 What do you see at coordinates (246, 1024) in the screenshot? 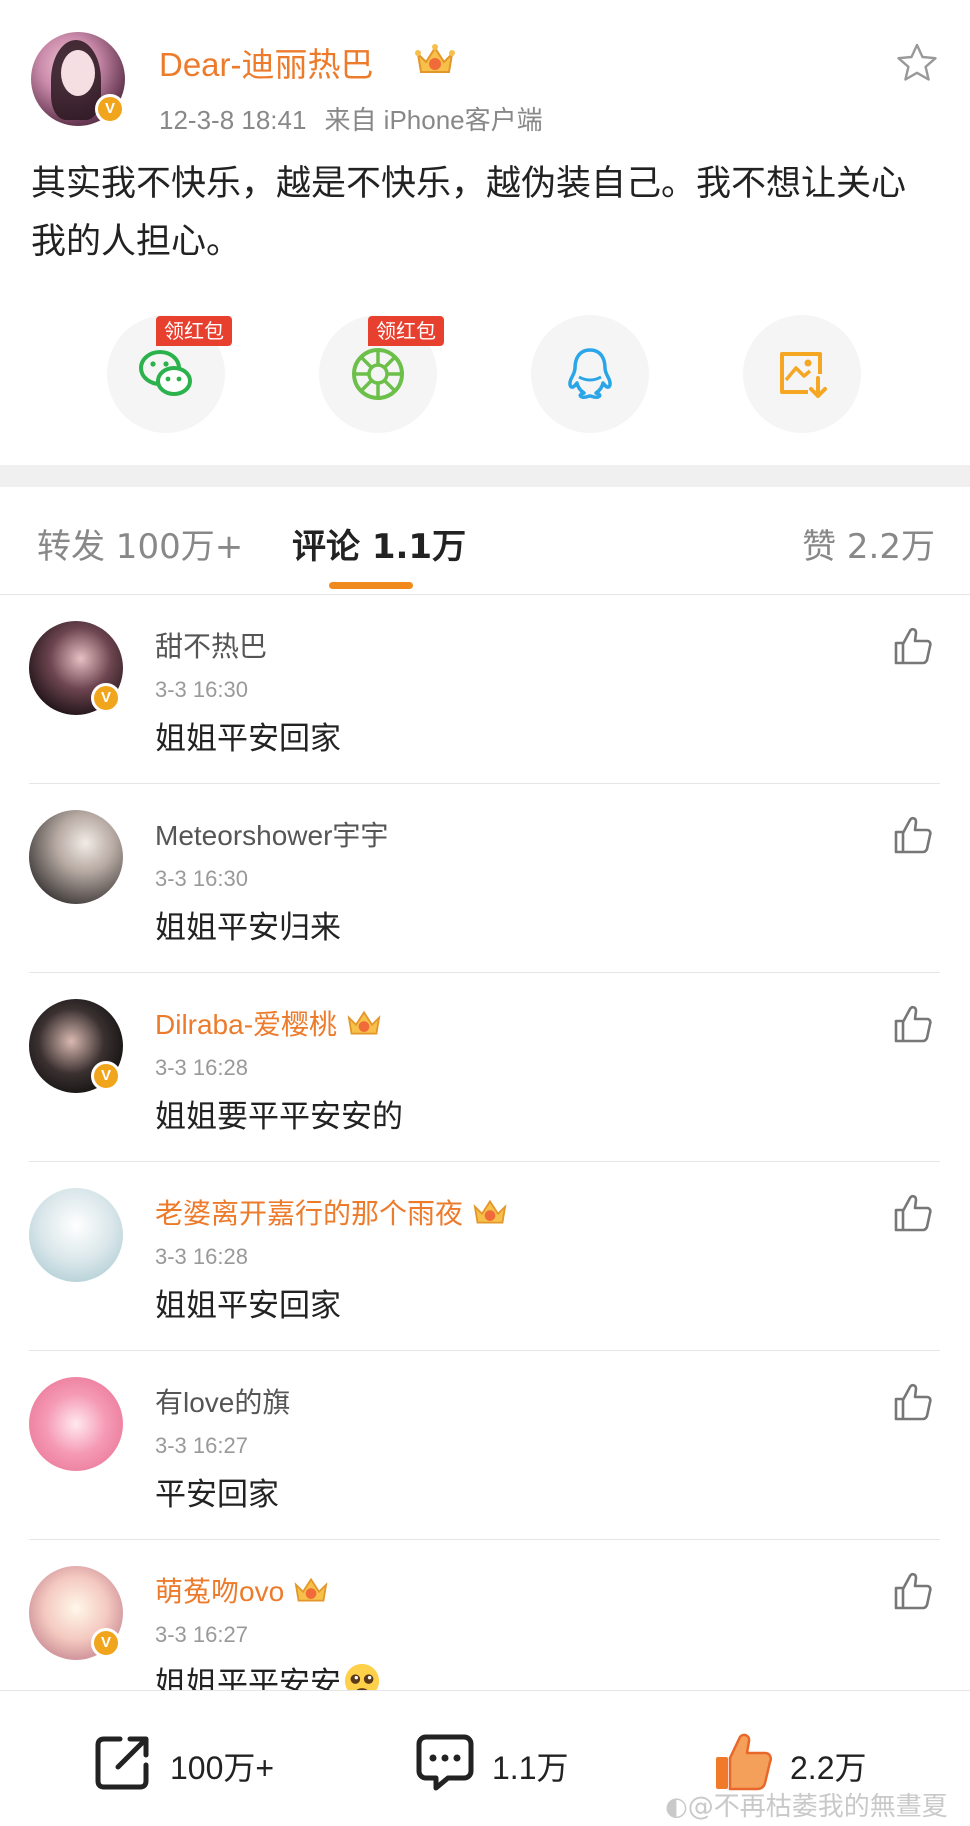
I see `commenter-name-text: Dilraba-爱樱桃` at bounding box center [246, 1024].